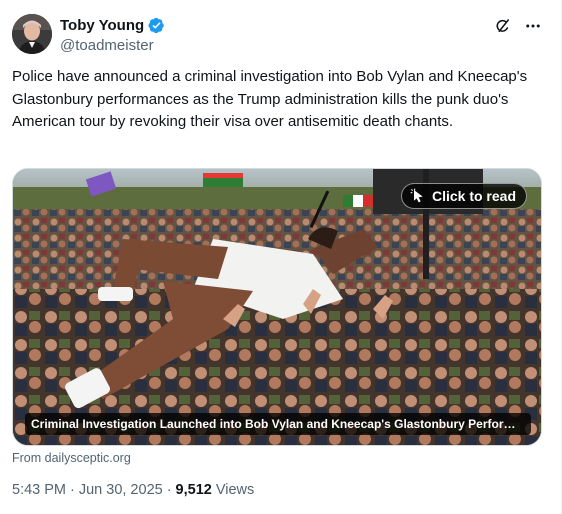 Image resolution: width=562 pixels, height=514 pixels. What do you see at coordinates (503, 26) in the screenshot?
I see `grok-icon` at bounding box center [503, 26].